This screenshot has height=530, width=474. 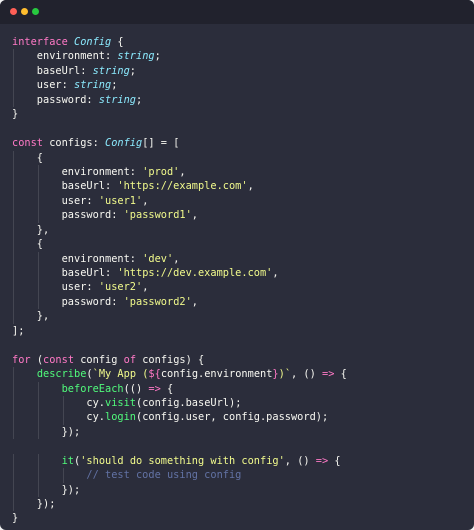 I want to click on code-token: 'should do something with config', so click(x=182, y=460).